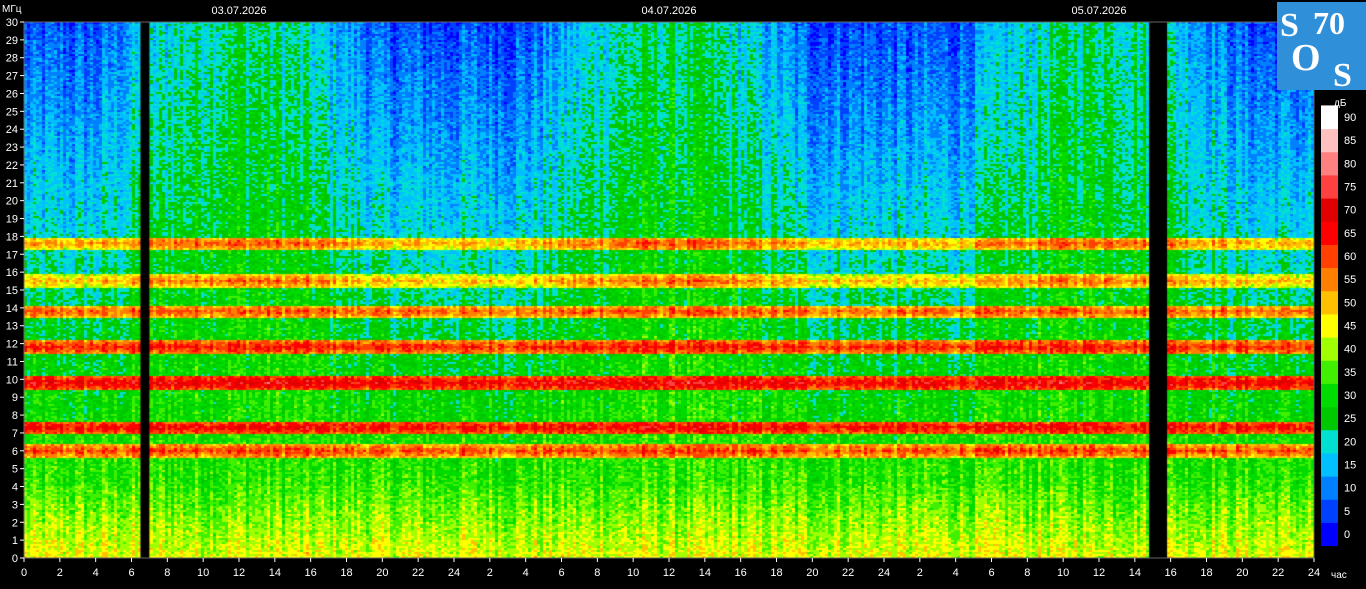  I want to click on colorbar-tick-label: 75, so click(1350, 188).